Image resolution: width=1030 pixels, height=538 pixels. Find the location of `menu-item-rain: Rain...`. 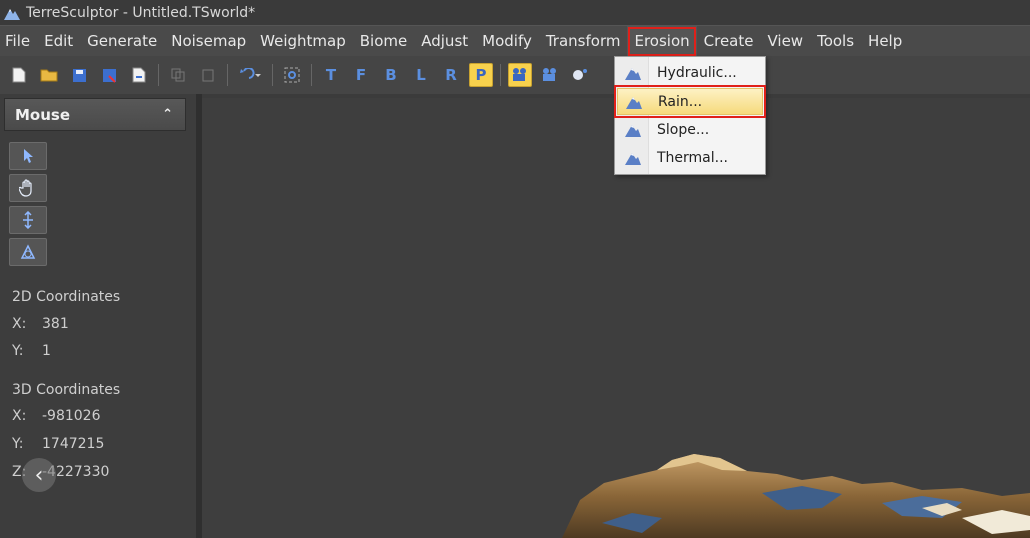

menu-item-rain: Rain... is located at coordinates (690, 101).